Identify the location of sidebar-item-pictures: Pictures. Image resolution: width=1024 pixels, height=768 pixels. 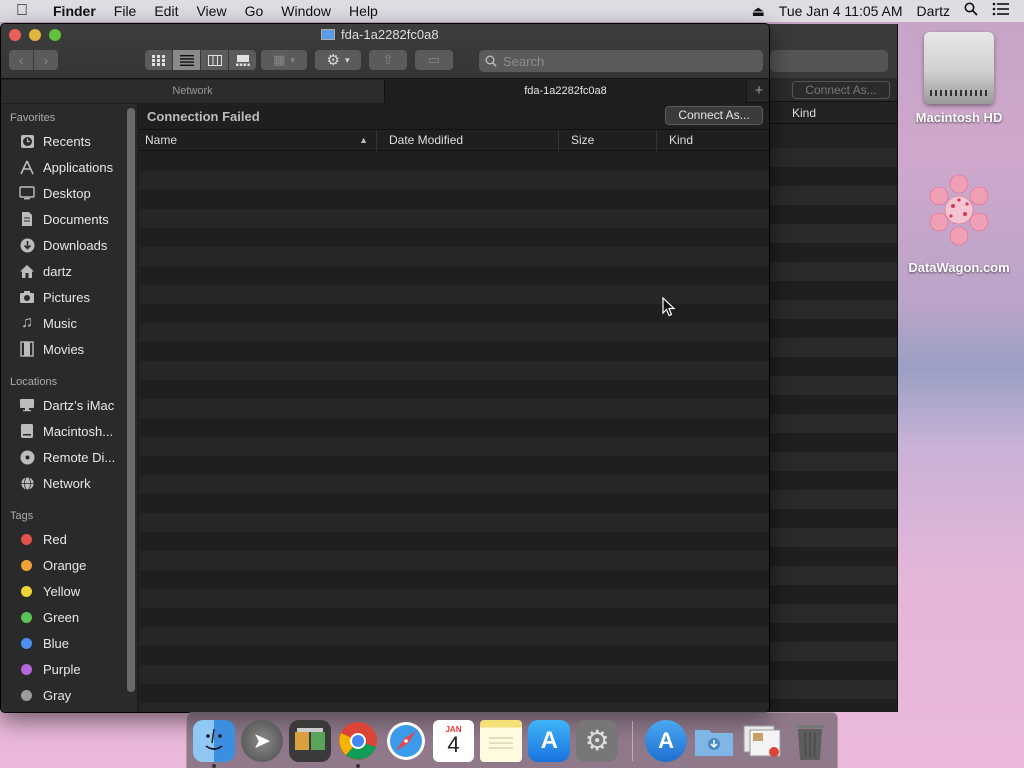
(63, 297).